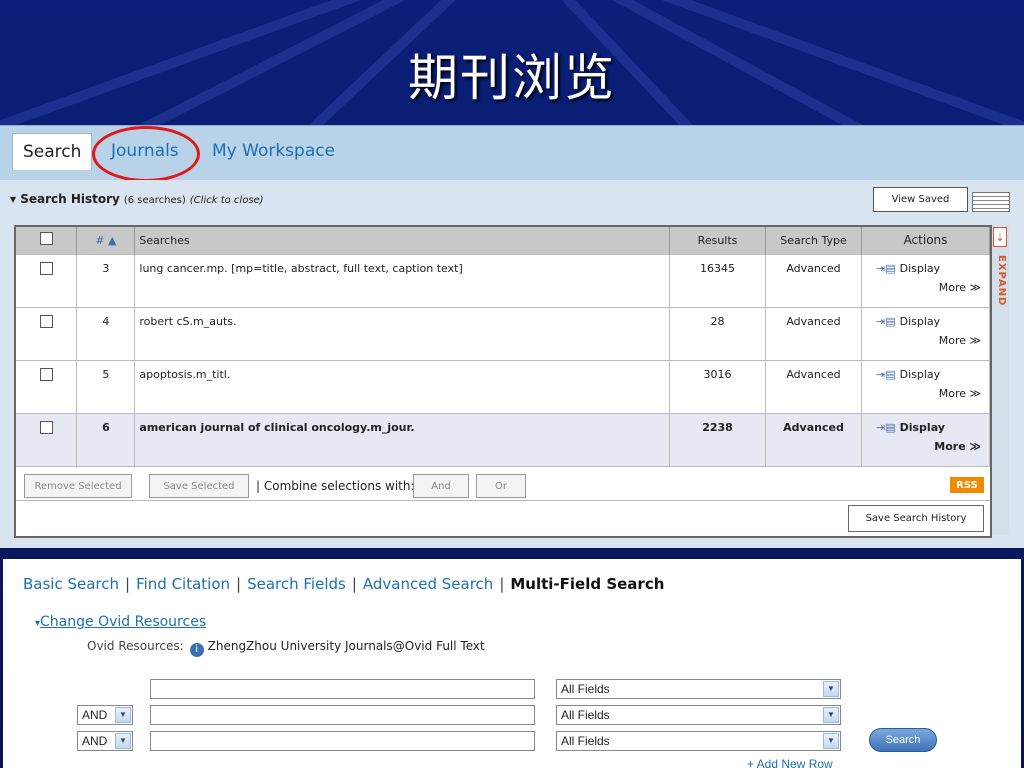  Describe the element at coordinates (926, 439) in the screenshot. I see `row-actions: ⇥▤ Display More ≫` at that location.